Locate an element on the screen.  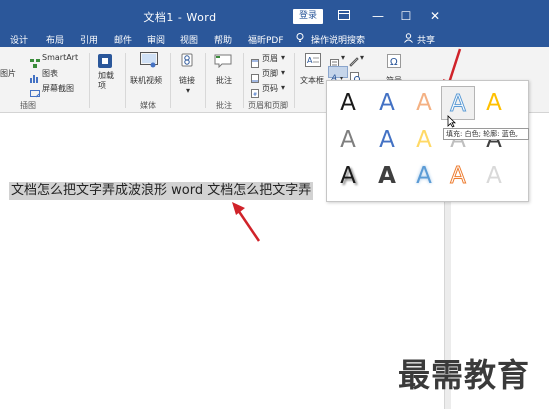
tab-view: 视图 is located at coordinates (189, 39).